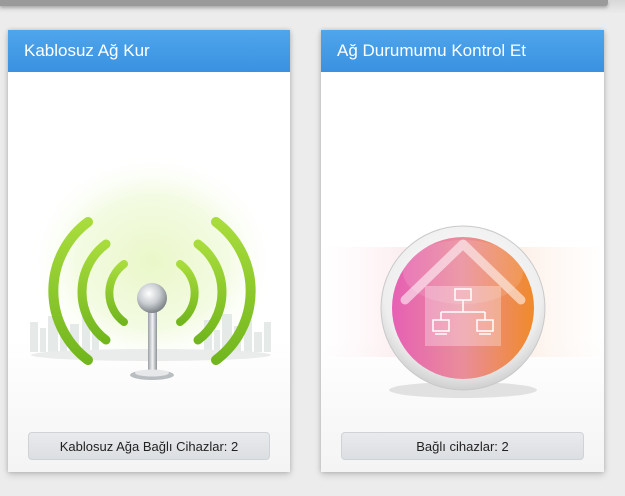 This screenshot has width=625, height=496. Describe the element at coordinates (304, 3) in the screenshot. I see `top-bar` at that location.